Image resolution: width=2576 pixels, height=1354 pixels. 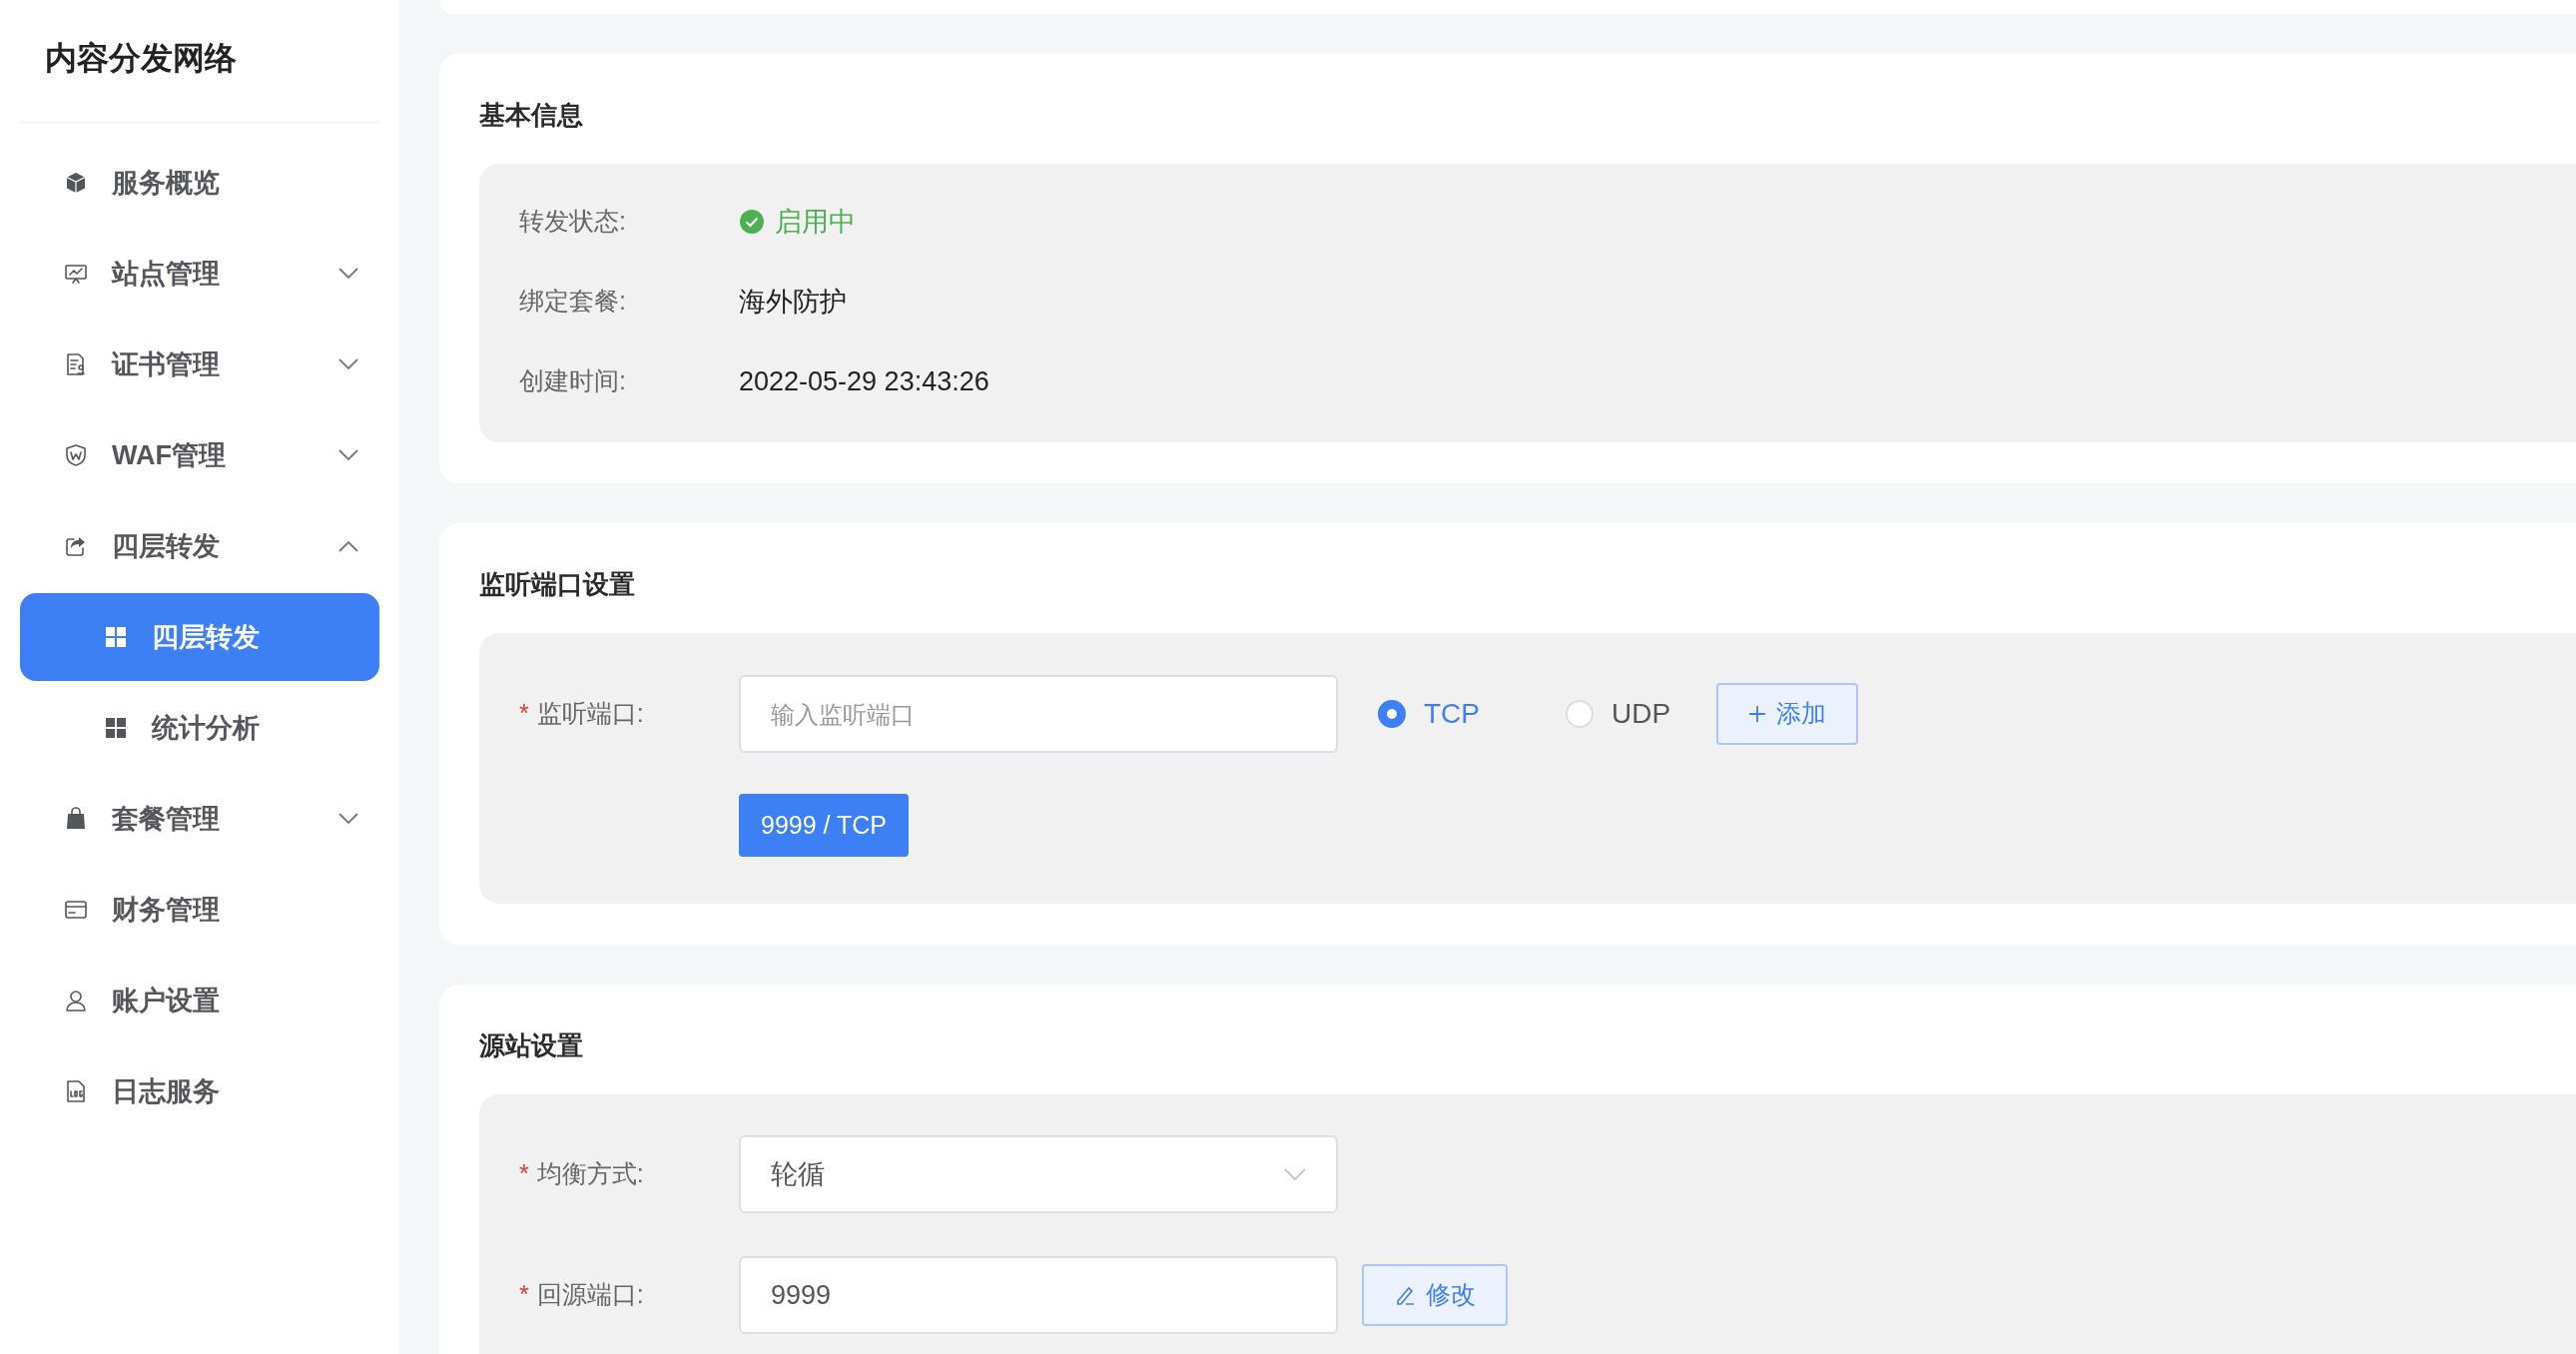 I want to click on credit-card-icon, so click(x=76, y=910).